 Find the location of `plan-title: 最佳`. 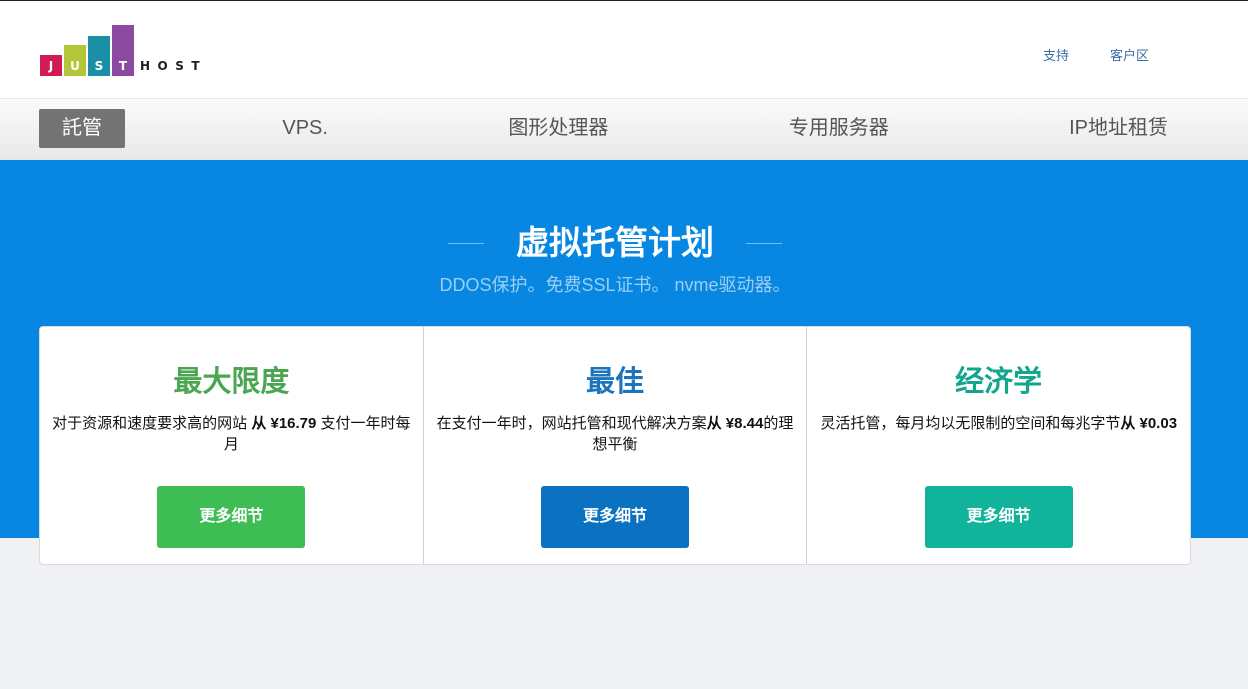

plan-title: 最佳 is located at coordinates (615, 382).